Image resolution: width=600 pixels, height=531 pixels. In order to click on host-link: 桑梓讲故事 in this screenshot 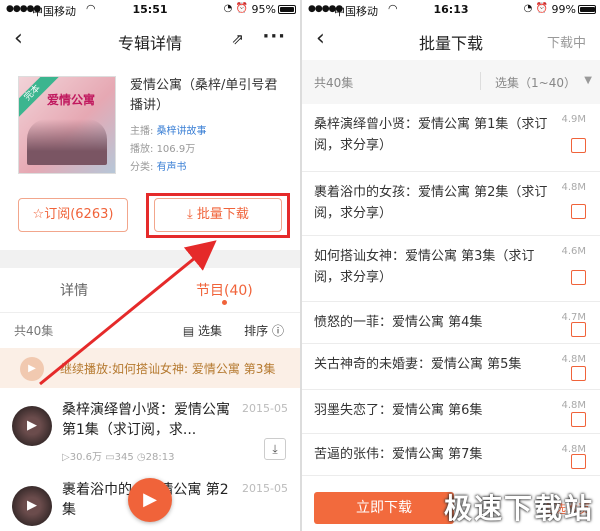, I will do `click(182, 131)`.